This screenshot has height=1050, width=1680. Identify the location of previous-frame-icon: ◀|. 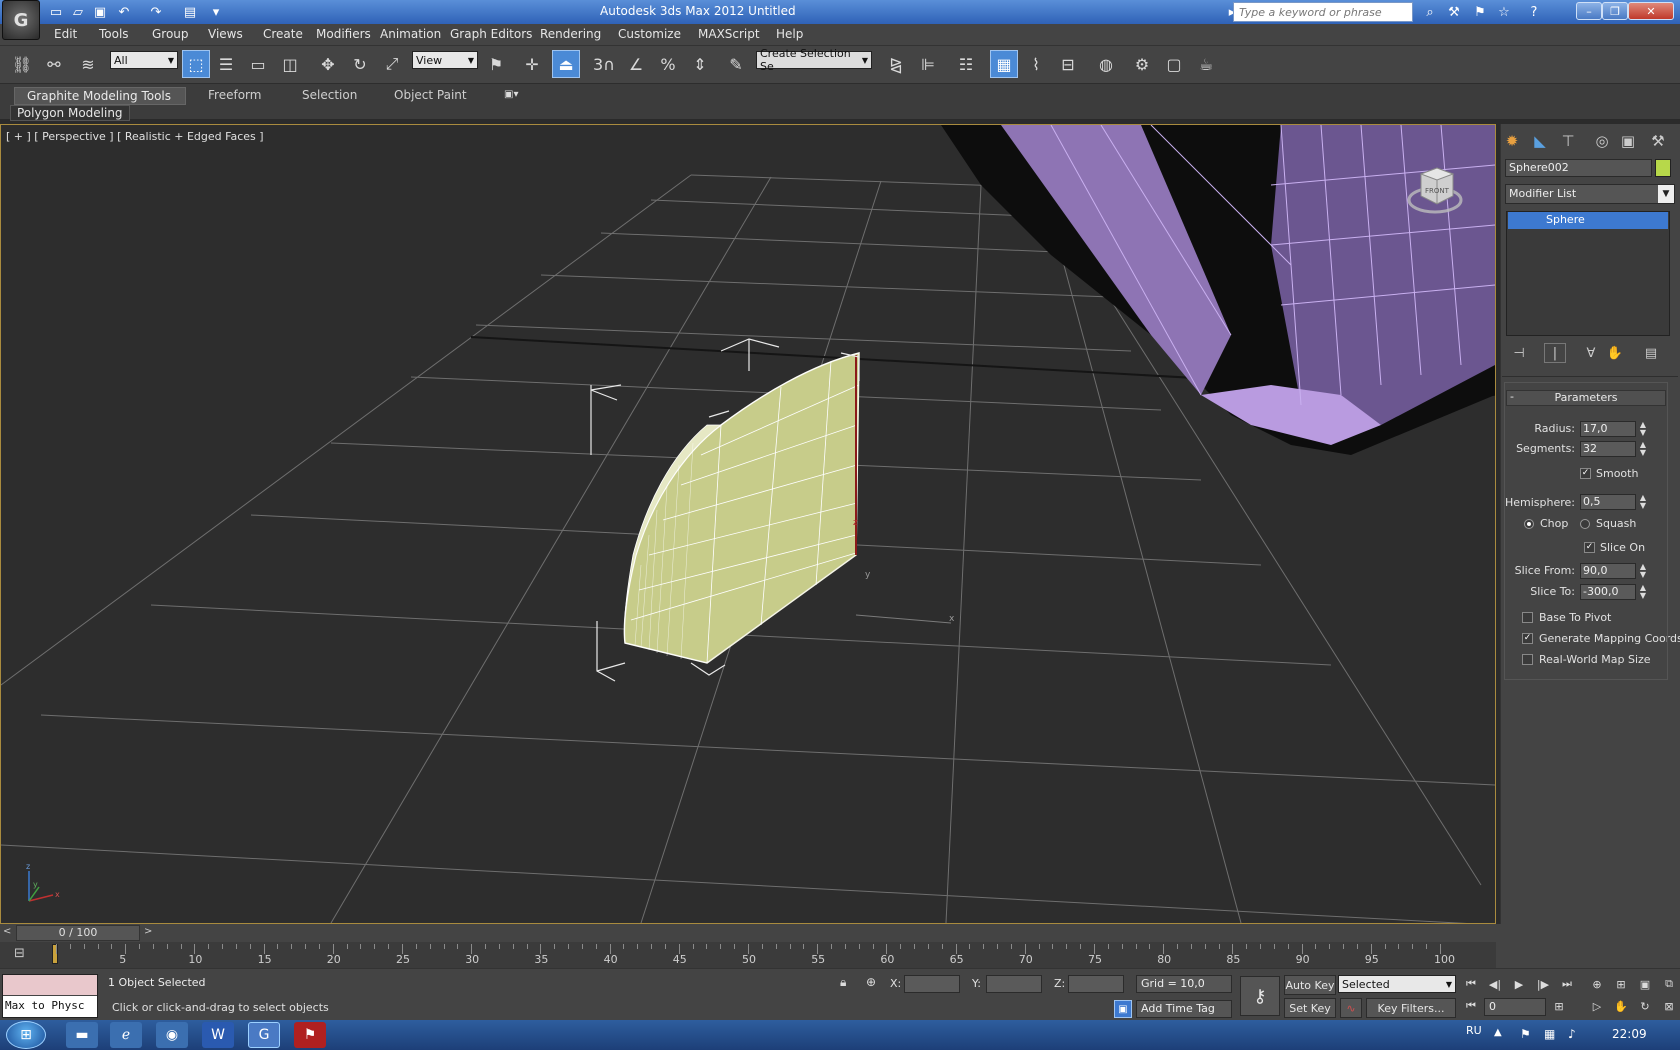
(1495, 984).